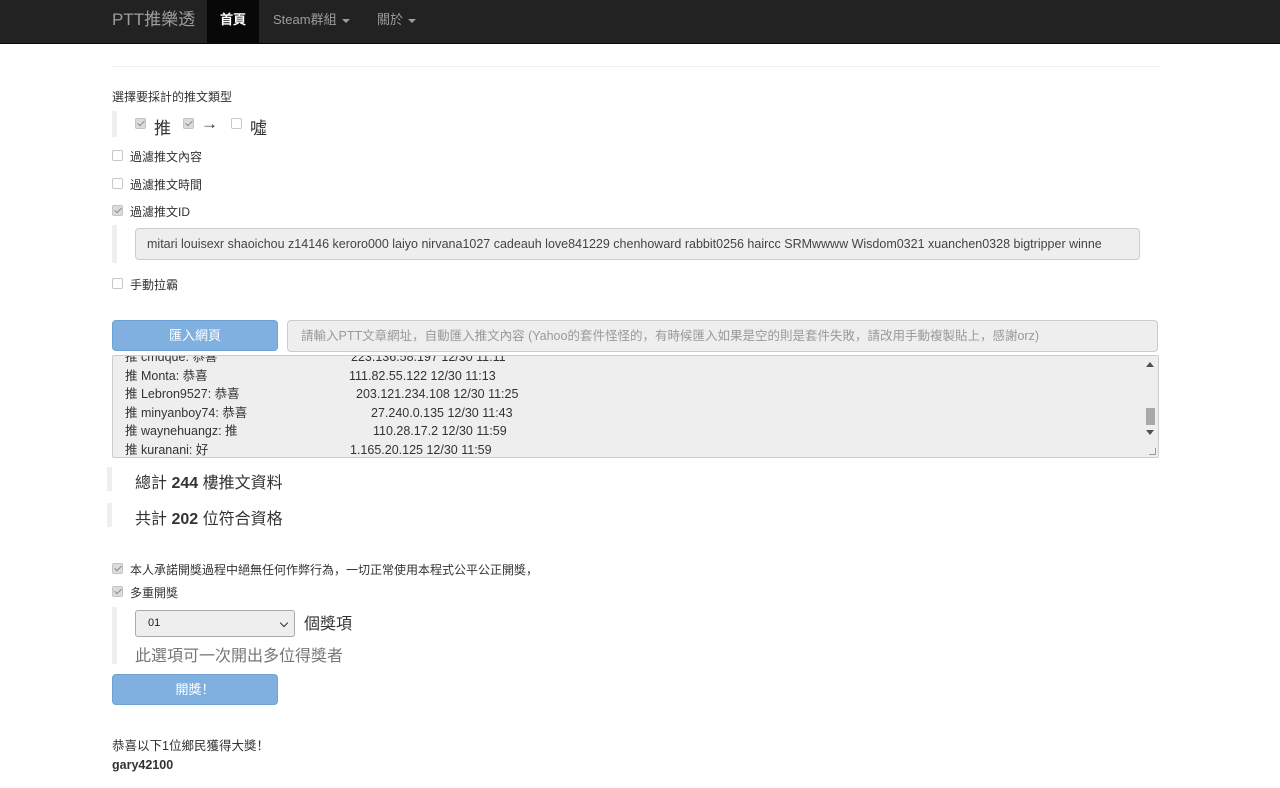  What do you see at coordinates (166, 185) in the screenshot?
I see `filter-time-label: 過濾推文時間` at bounding box center [166, 185].